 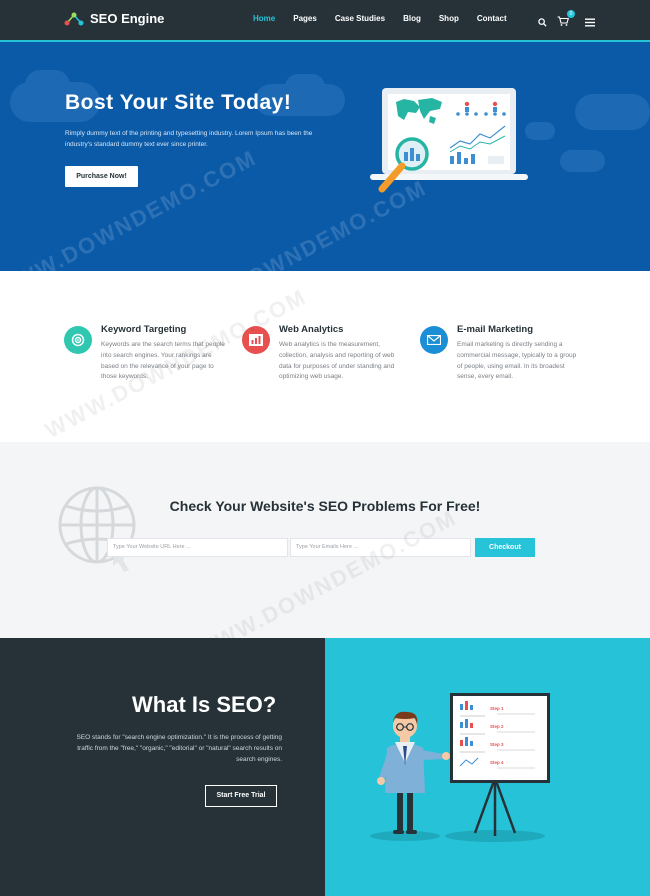 I want to click on purchase-now-button: Purchase Now!, so click(x=101, y=176).